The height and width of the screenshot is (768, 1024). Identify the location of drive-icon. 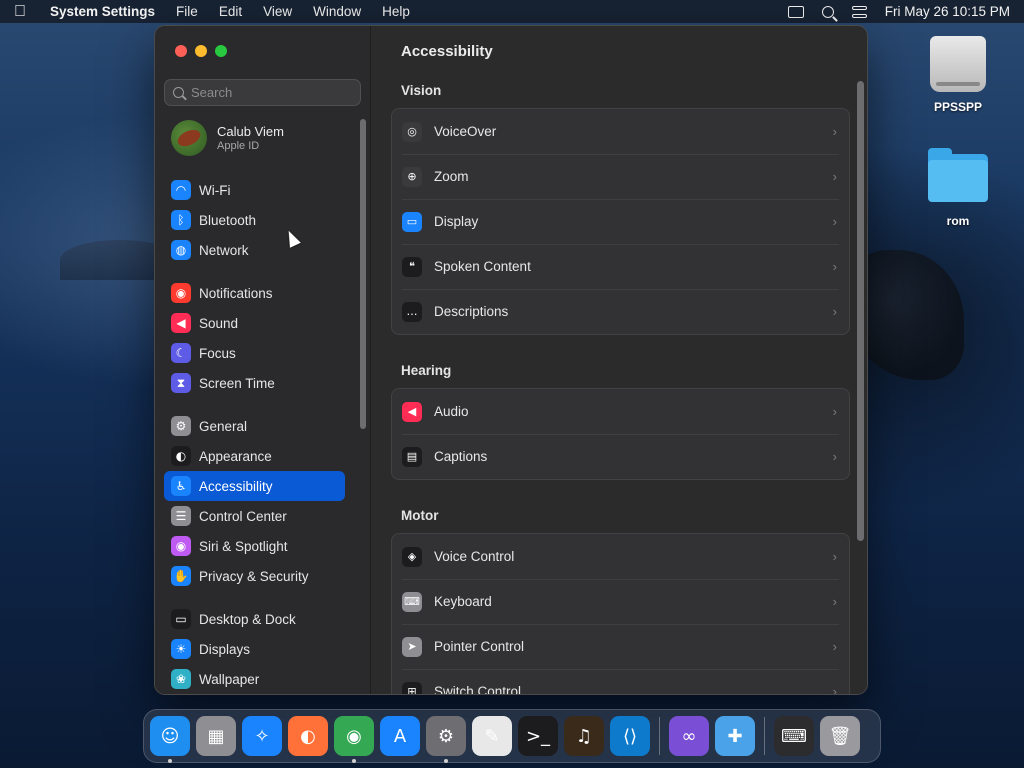
(958, 64).